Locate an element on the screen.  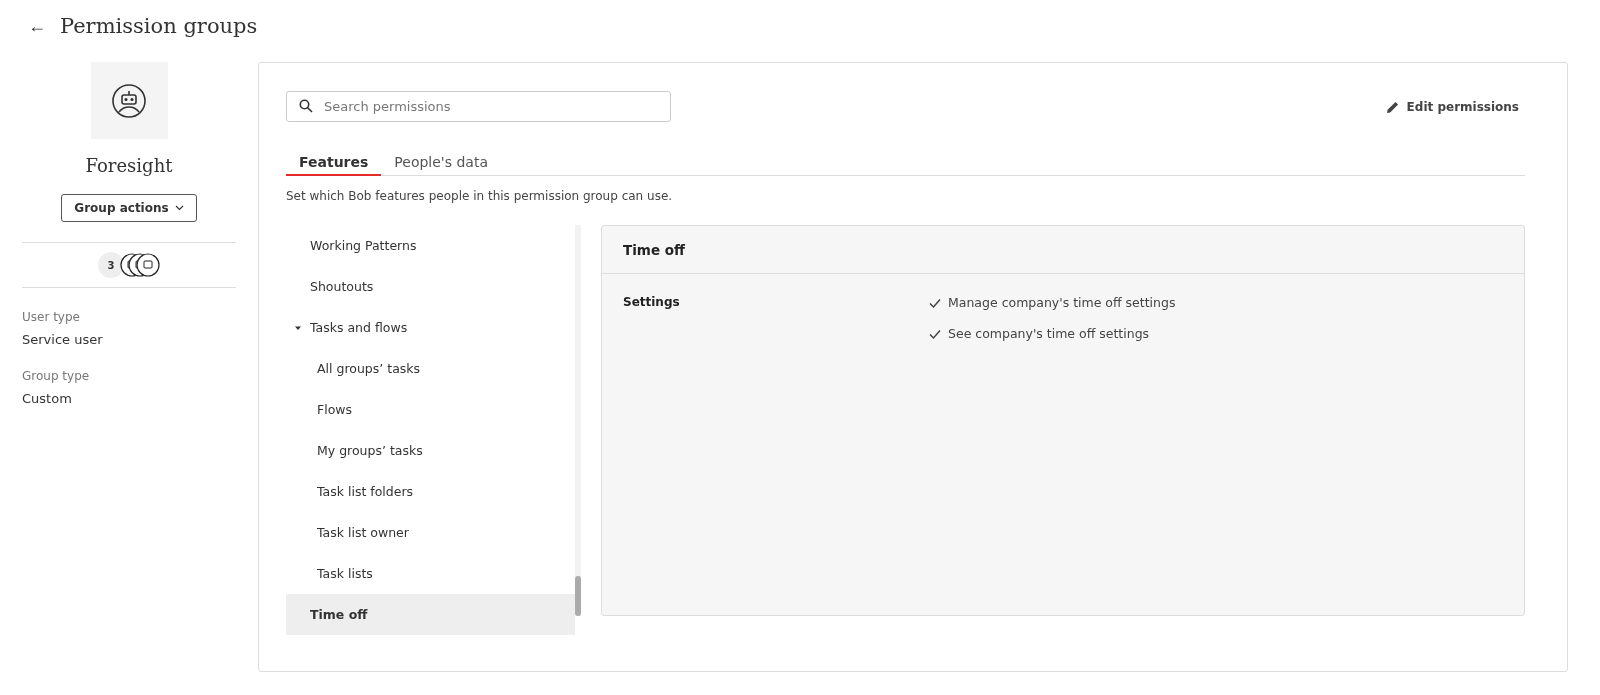
tree-item: Working Patterns is located at coordinates (430, 245).